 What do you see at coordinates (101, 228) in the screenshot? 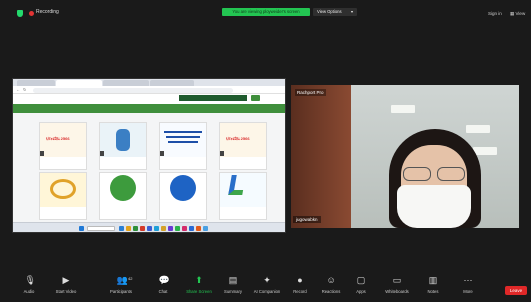
I see `taskbar-search-input` at bounding box center [101, 228].